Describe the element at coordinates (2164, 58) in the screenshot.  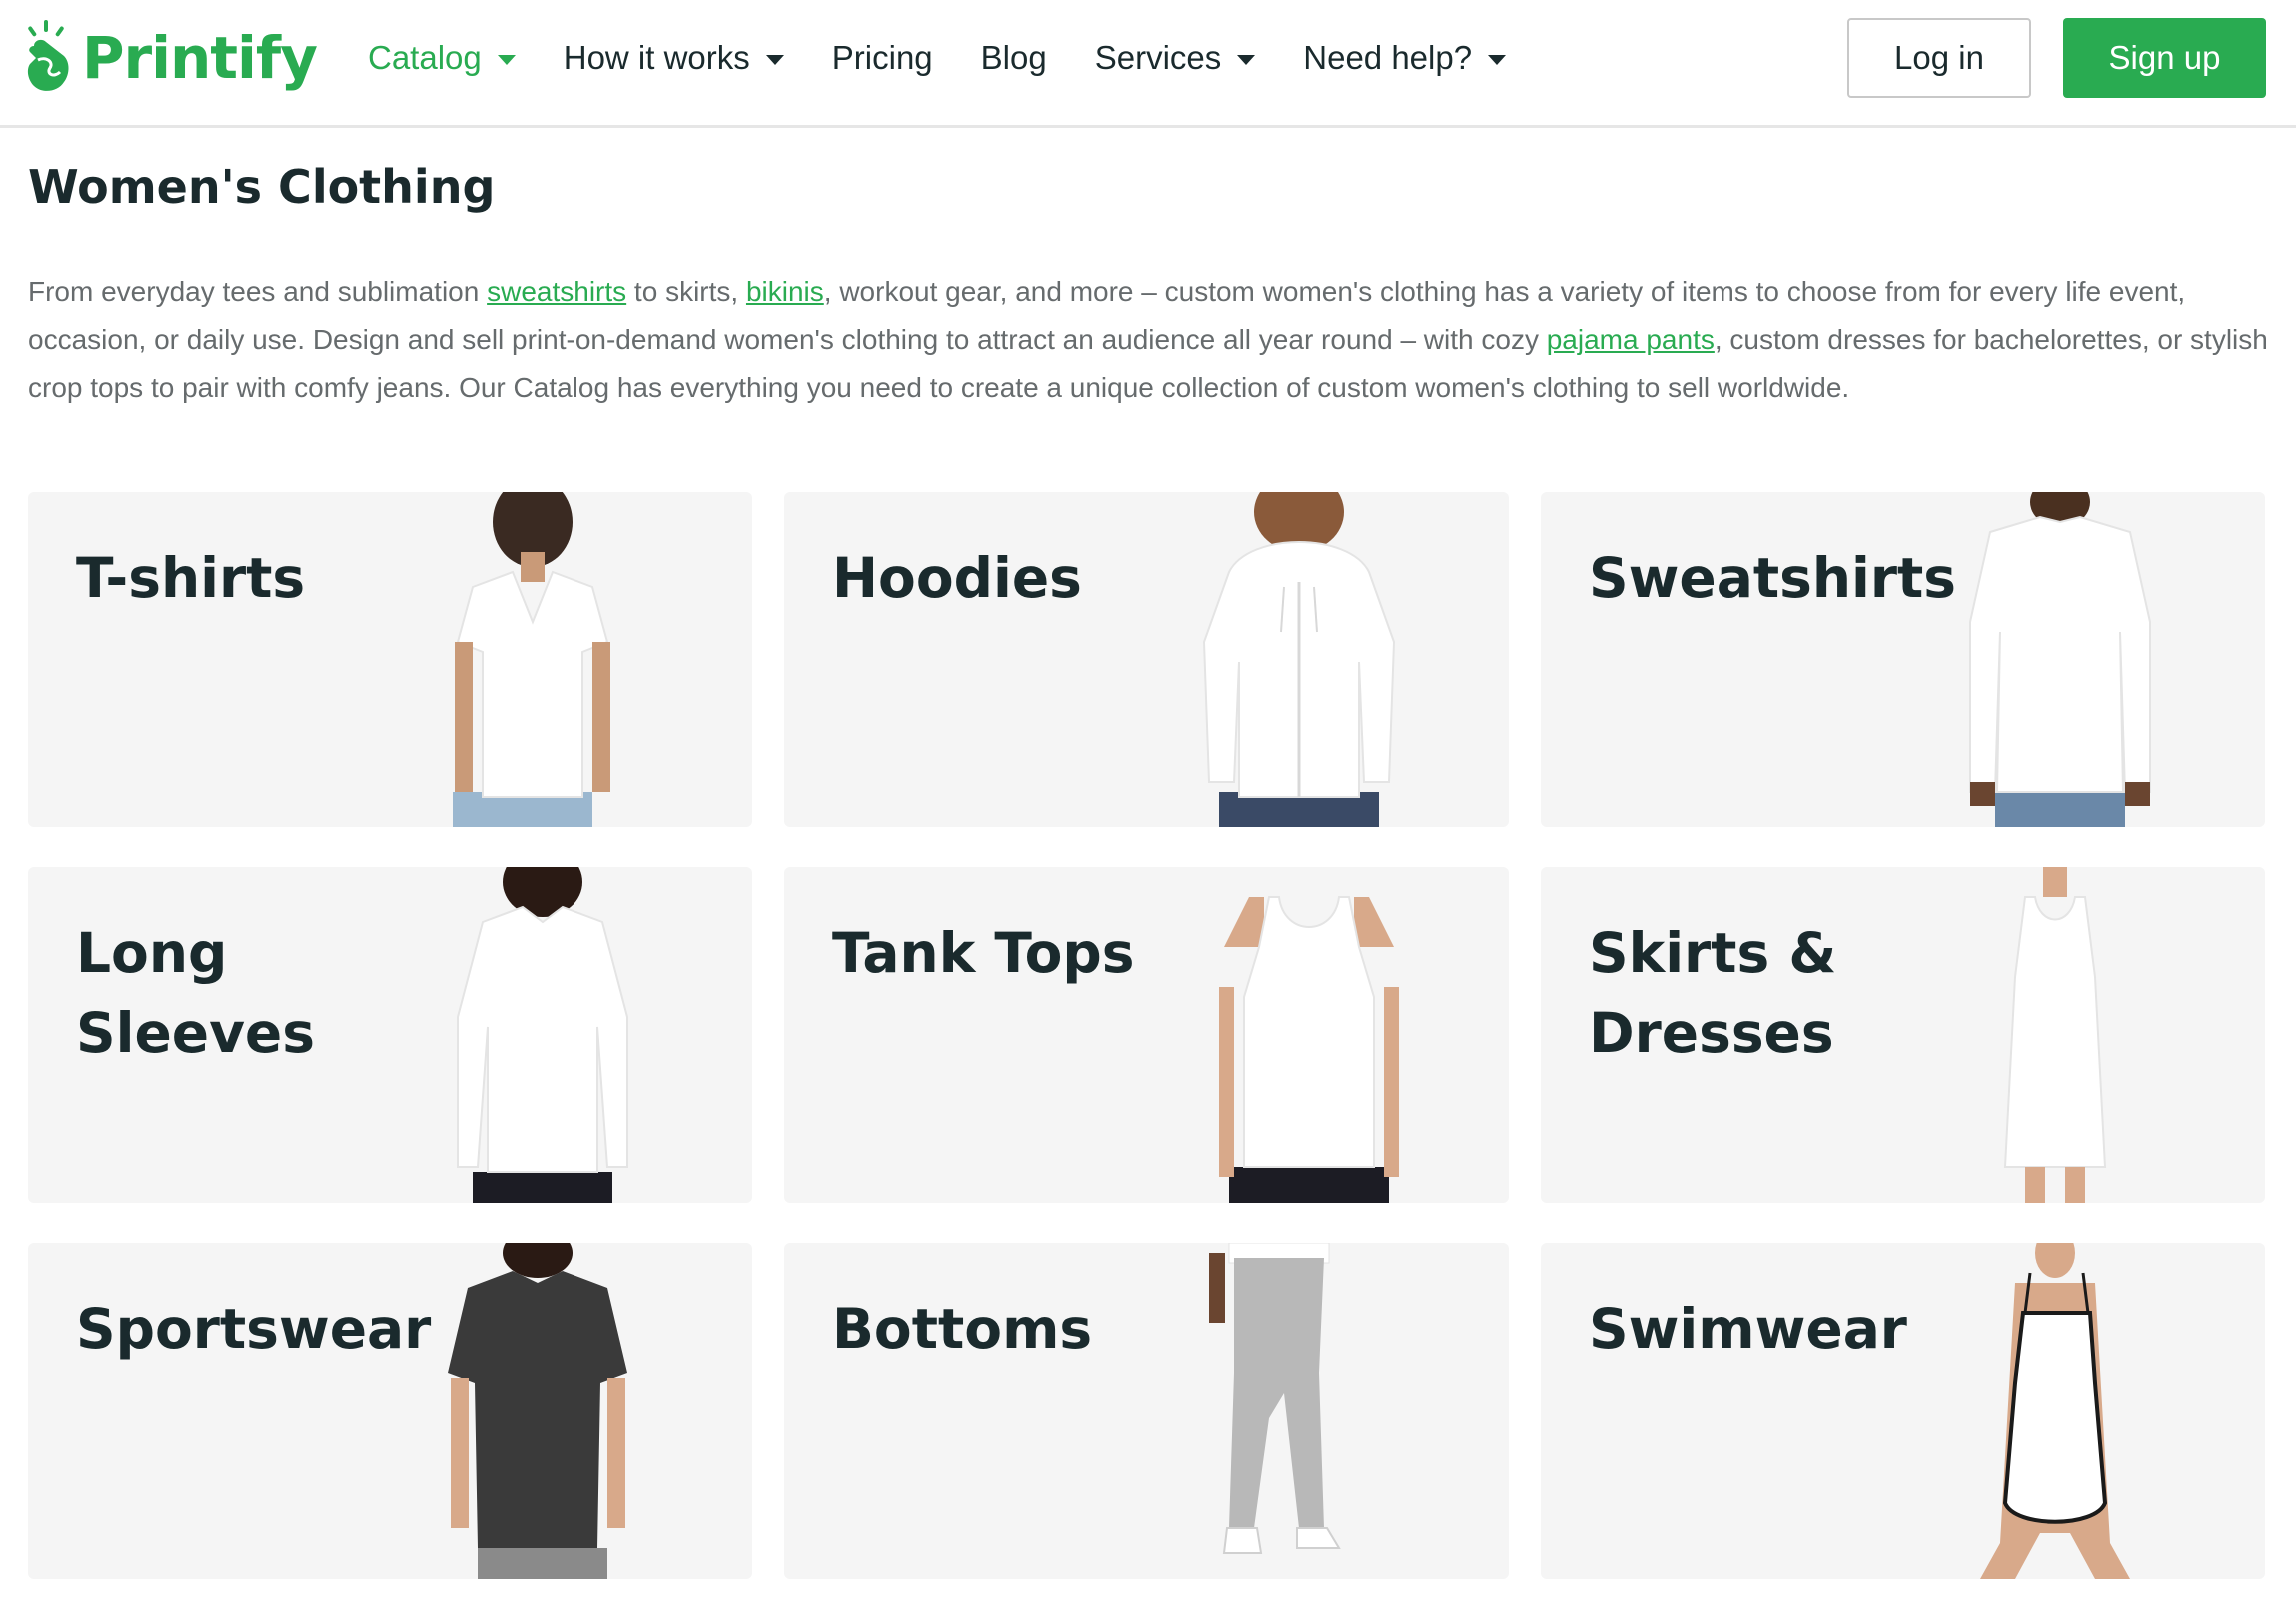
I see `signup-button: Sign up` at that location.